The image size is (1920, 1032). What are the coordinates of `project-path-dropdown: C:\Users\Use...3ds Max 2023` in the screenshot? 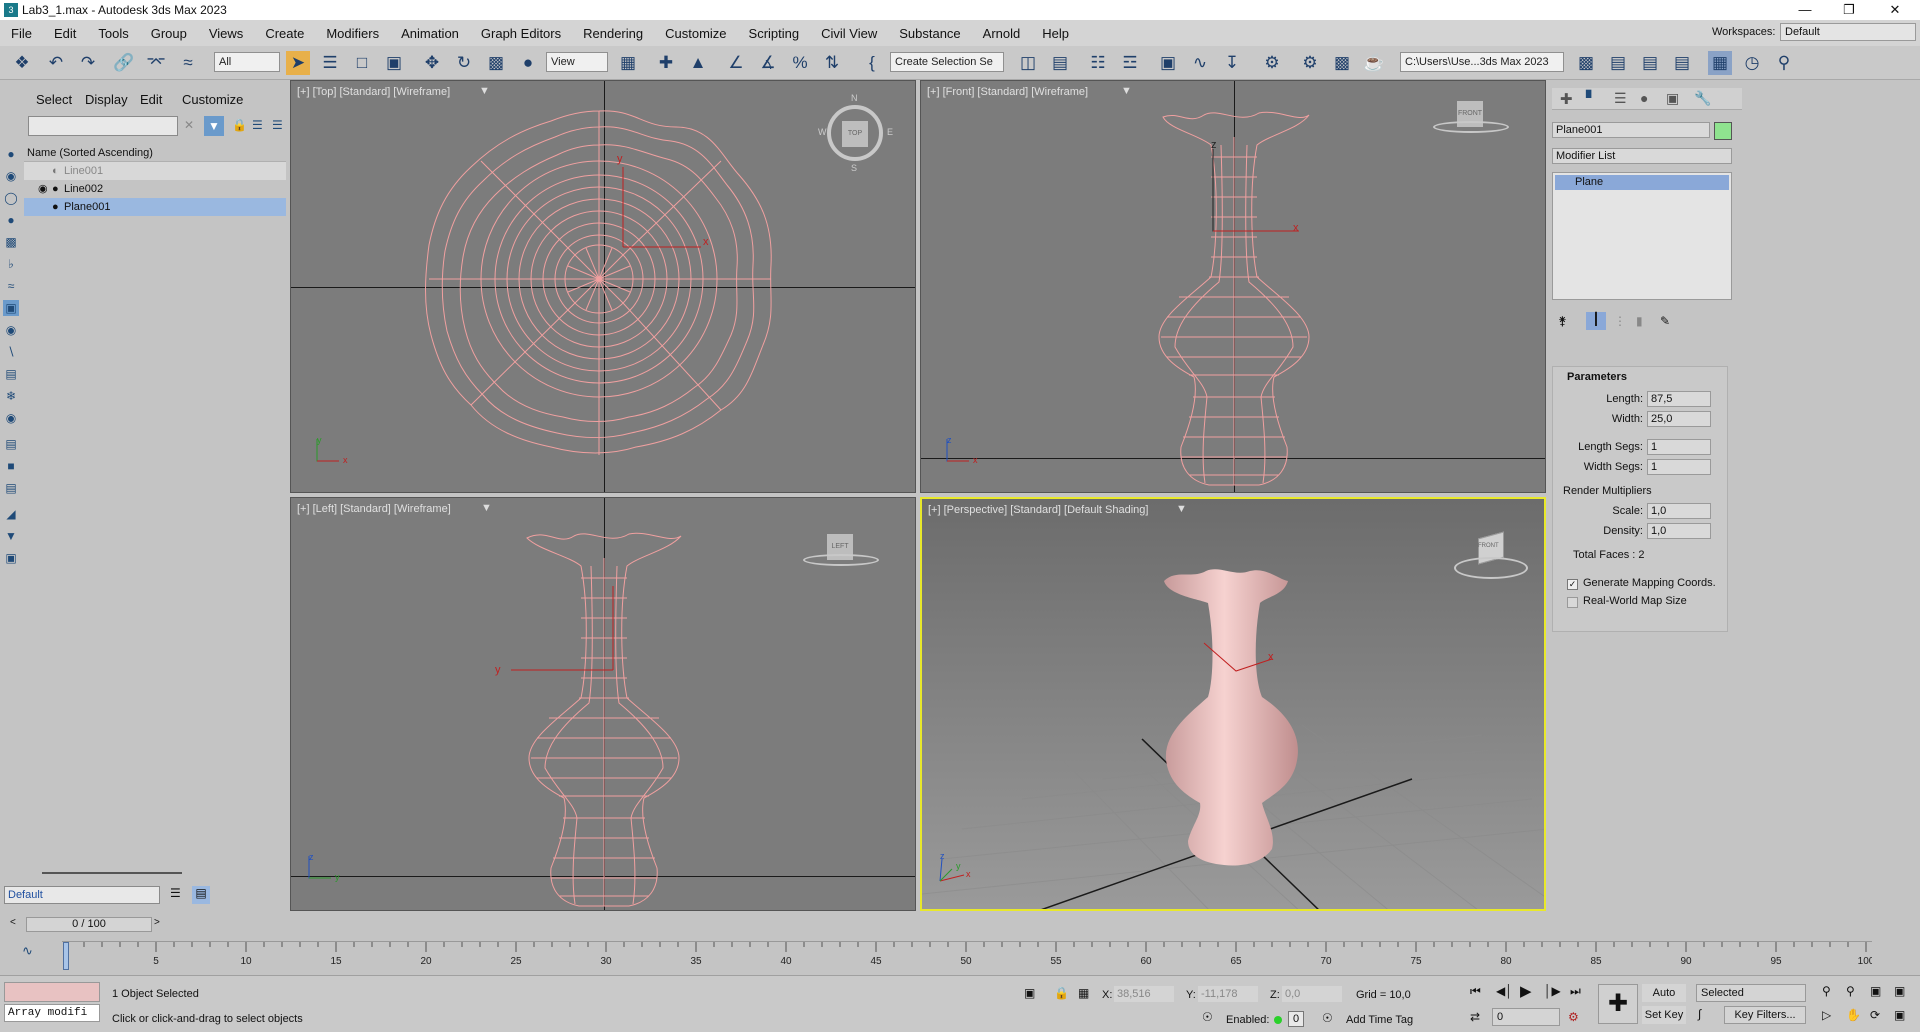 It's located at (1482, 62).